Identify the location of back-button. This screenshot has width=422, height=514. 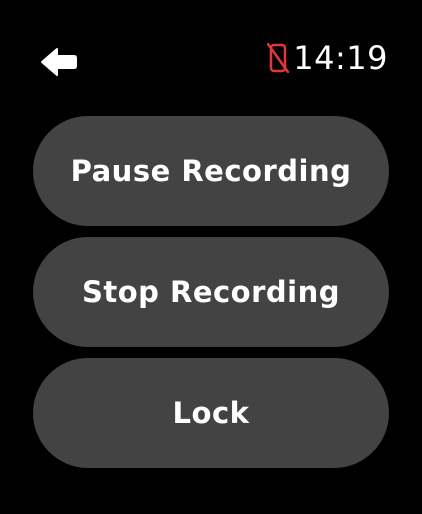
(59, 64).